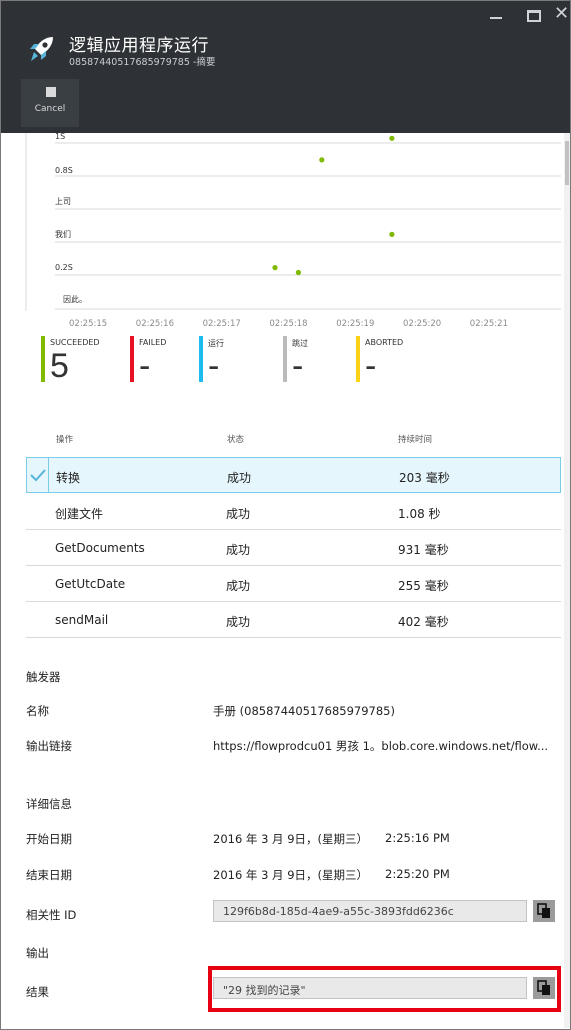 Image resolution: width=571 pixels, height=1030 pixels. I want to click on trigger-section-title: 触发器, so click(43, 677).